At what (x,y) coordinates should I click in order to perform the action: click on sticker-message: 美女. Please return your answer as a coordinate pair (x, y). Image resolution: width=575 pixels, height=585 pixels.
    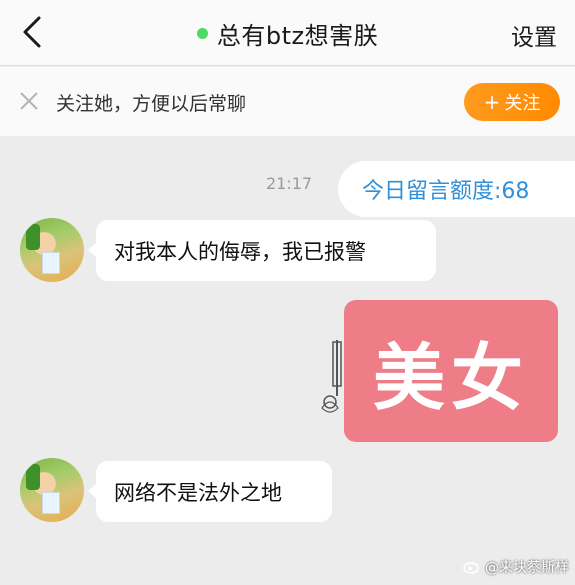
    Looking at the image, I should click on (451, 371).